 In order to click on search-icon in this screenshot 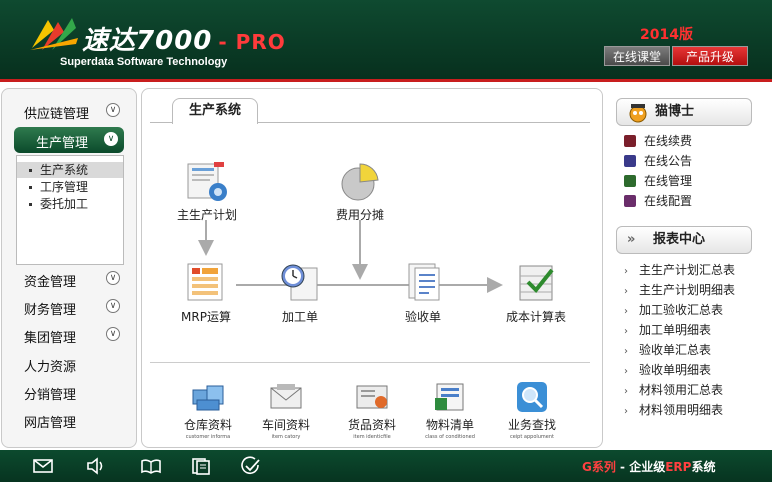, I will do `click(532, 397)`.